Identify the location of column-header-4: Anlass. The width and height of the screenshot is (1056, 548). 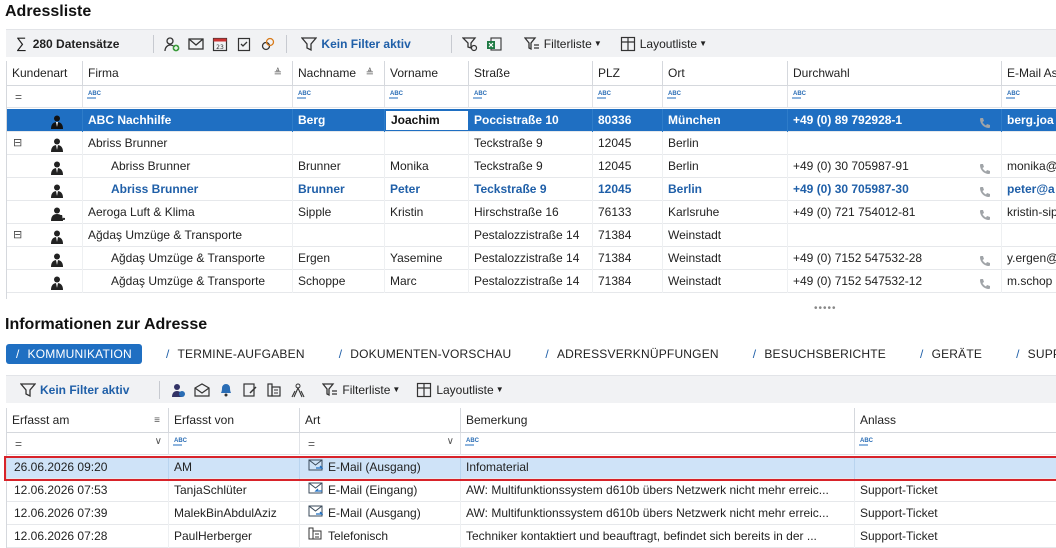
(955, 420).